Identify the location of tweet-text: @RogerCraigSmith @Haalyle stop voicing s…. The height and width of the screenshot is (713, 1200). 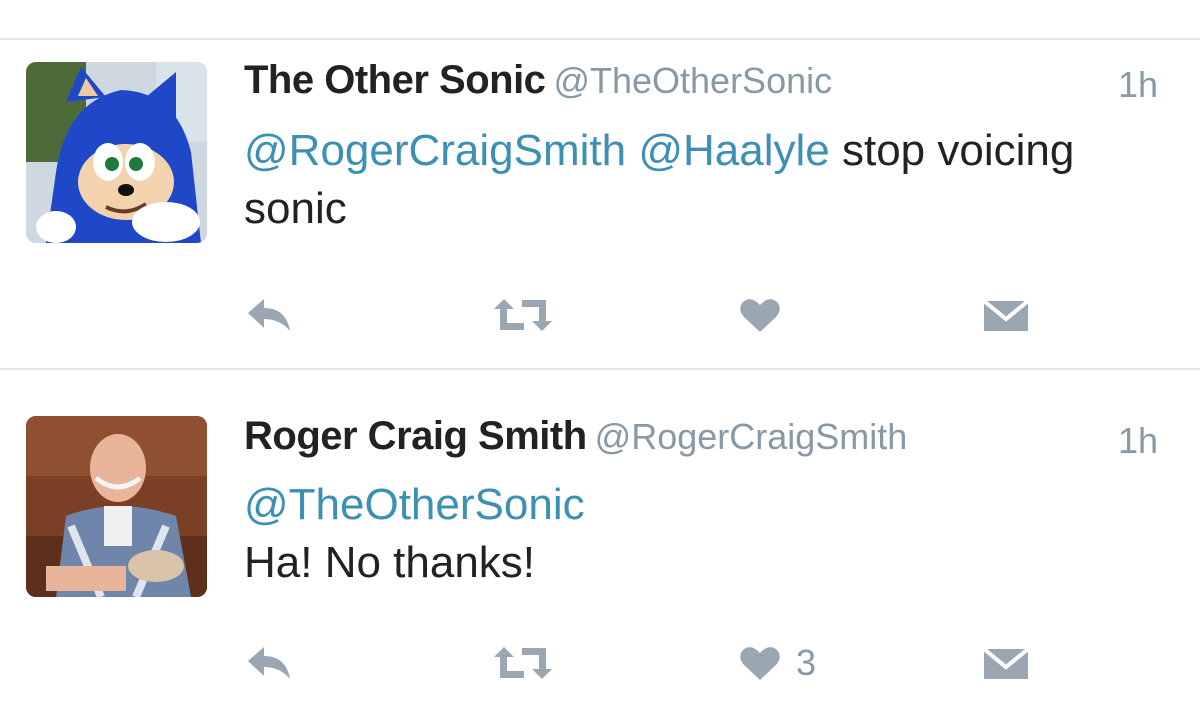
(694, 180).